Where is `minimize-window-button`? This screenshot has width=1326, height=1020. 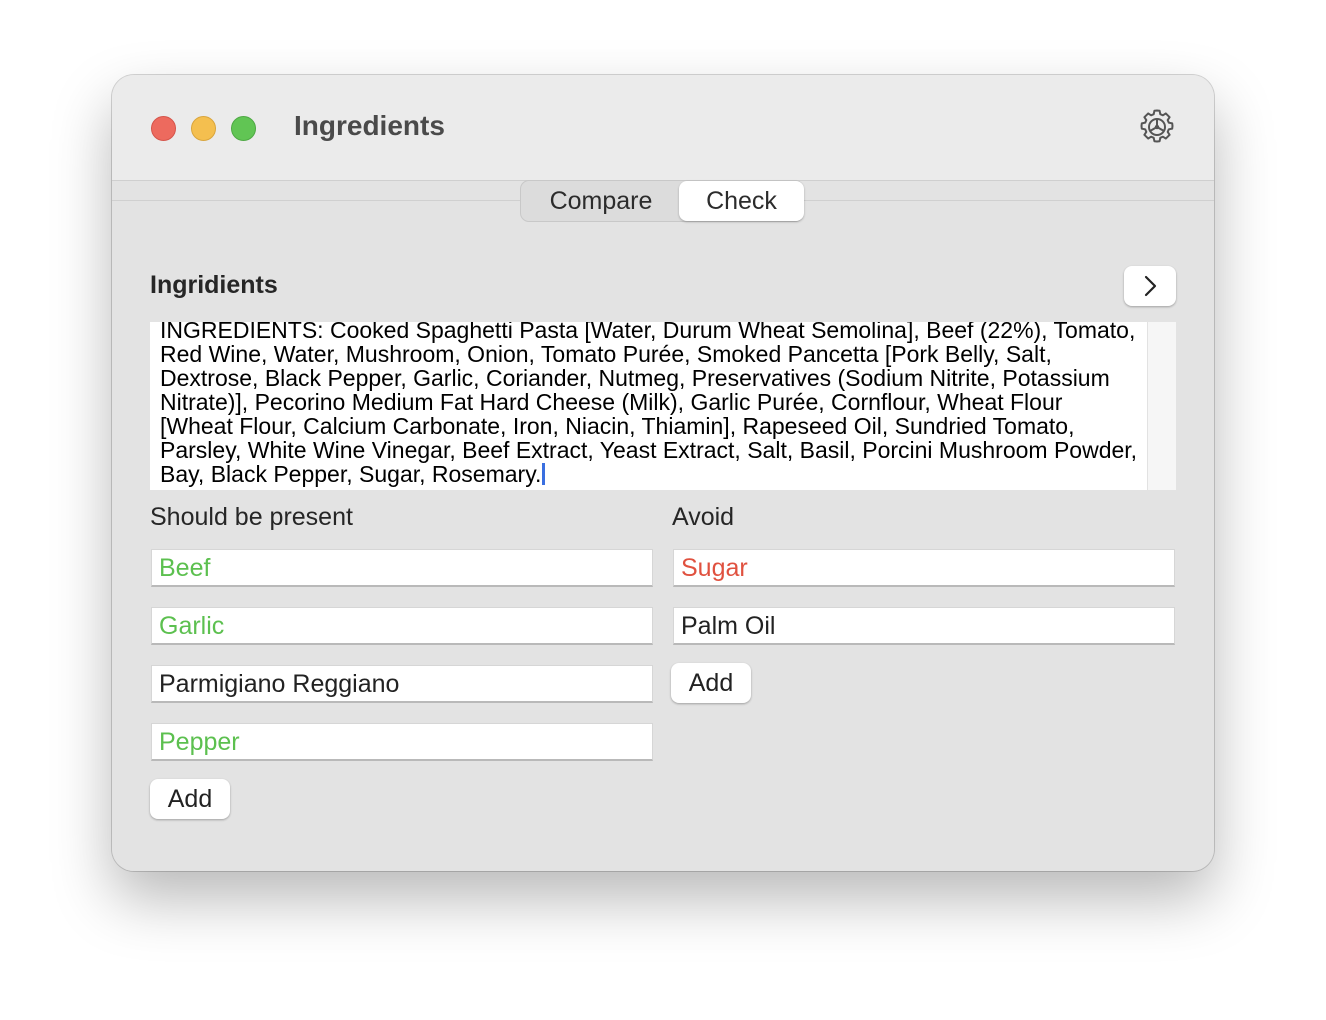 minimize-window-button is located at coordinates (203, 128).